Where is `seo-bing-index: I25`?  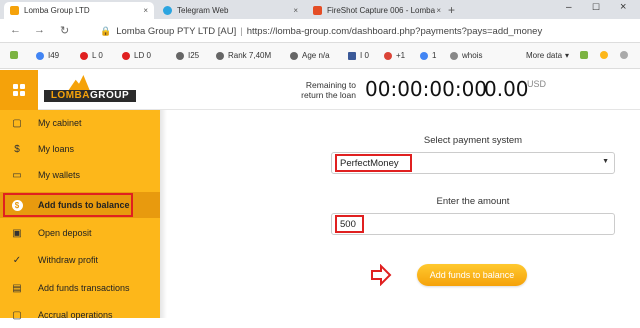
seo-bing-index: I25 is located at coordinates (187, 55).